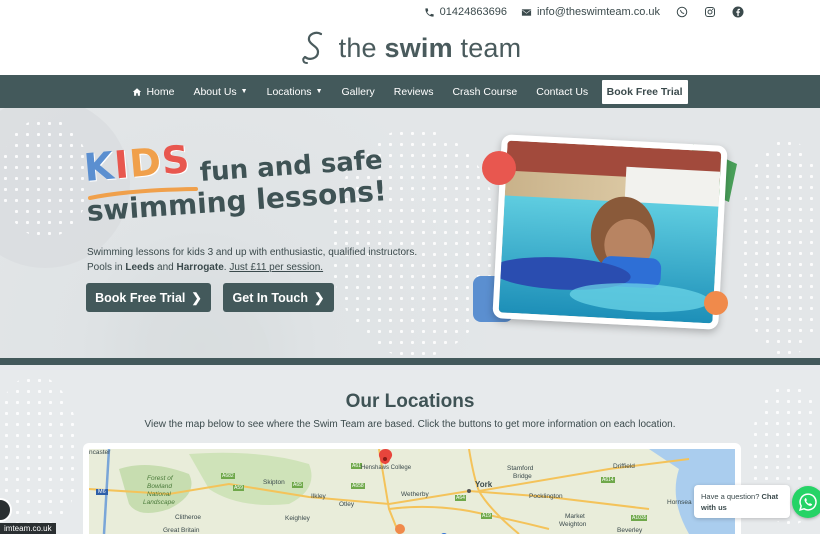 Image resolution: width=820 pixels, height=534 pixels. Describe the element at coordinates (215, 91) in the screenshot. I see `nav-about-label: About Us` at that location.